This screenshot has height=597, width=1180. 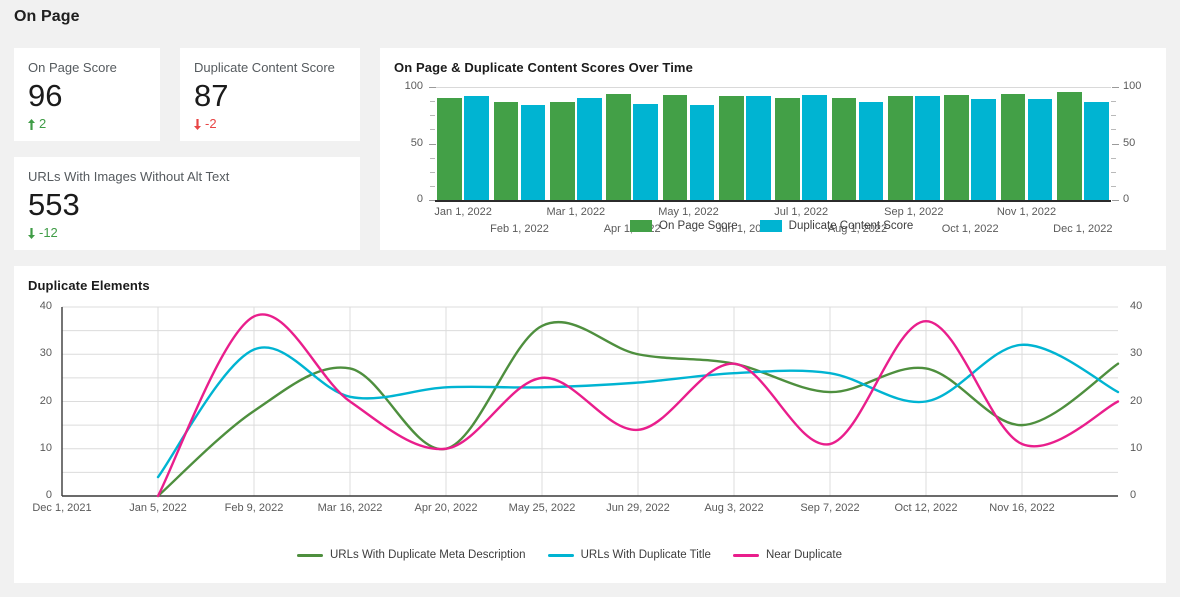 What do you see at coordinates (254, 508) in the screenshot?
I see `x-axis-label: Feb 9, 2022` at bounding box center [254, 508].